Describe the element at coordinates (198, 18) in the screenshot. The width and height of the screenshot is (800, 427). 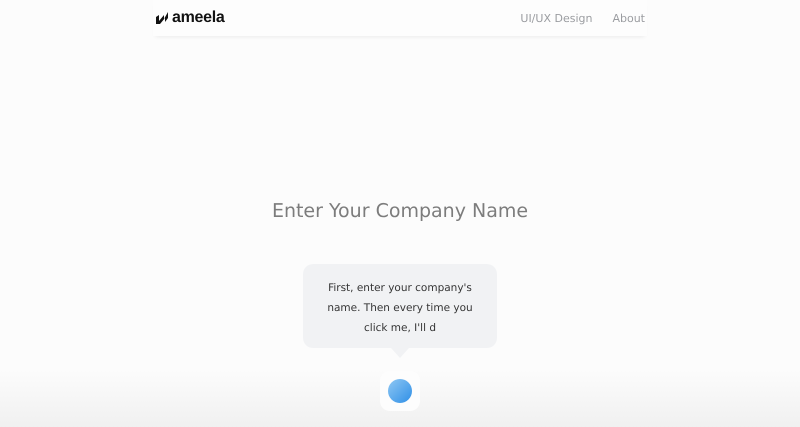
I see `logo-wordmark: ameela` at that location.